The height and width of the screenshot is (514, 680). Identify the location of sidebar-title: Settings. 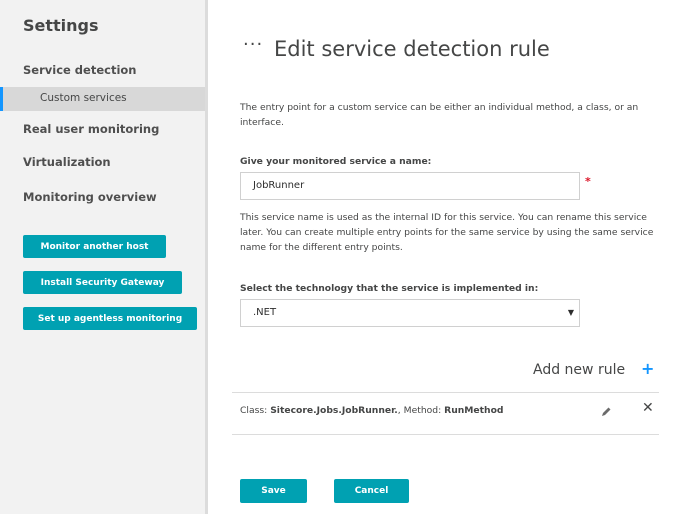
(61, 25).